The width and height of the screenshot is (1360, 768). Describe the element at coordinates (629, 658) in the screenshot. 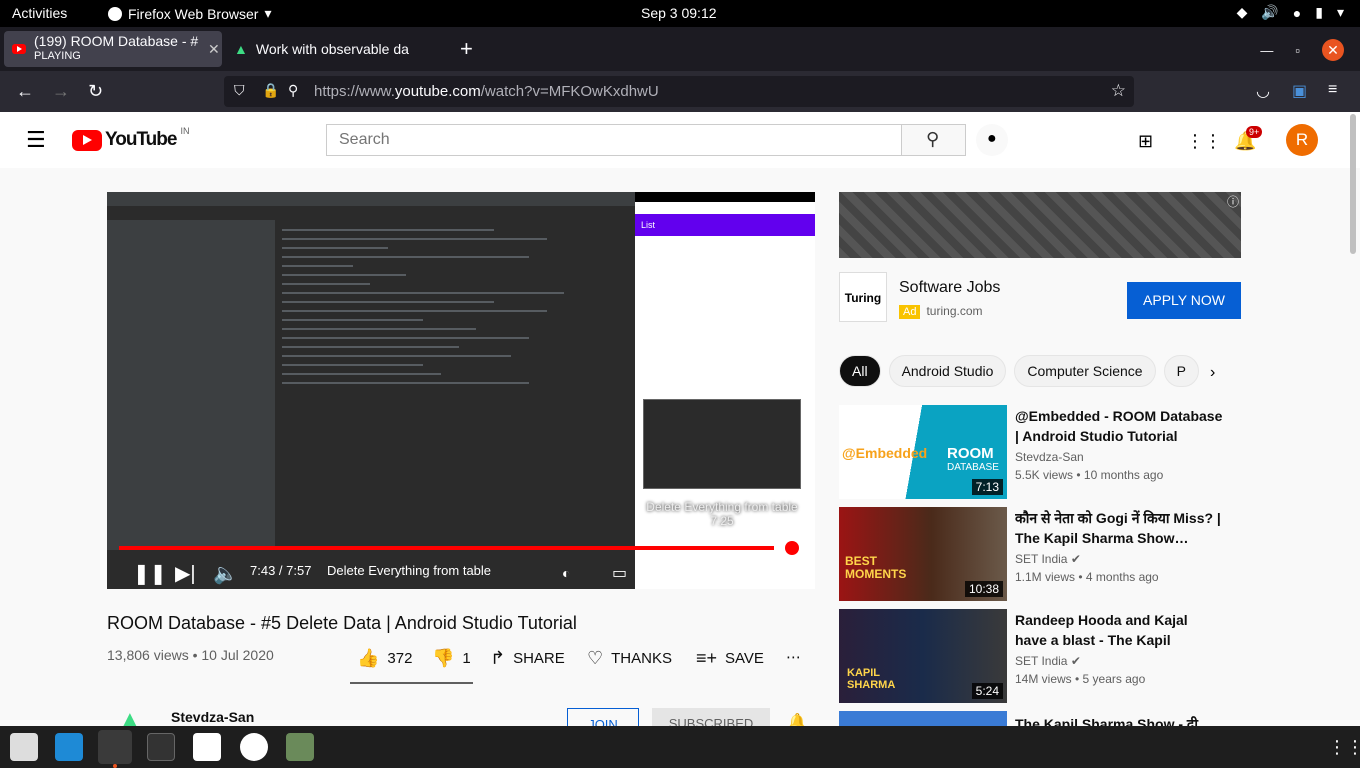

I see `thanks-button: ♡ THANKS` at that location.